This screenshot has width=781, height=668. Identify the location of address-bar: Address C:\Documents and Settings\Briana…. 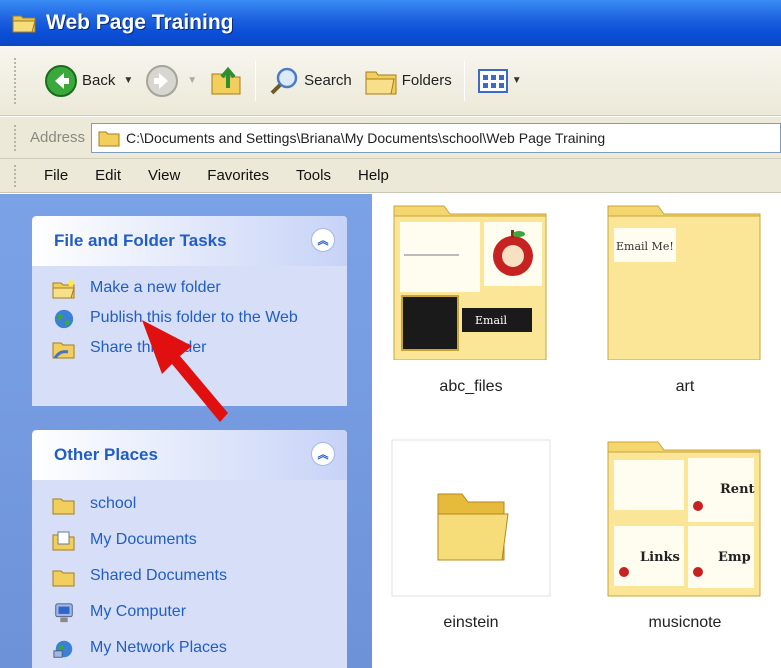
(390, 138).